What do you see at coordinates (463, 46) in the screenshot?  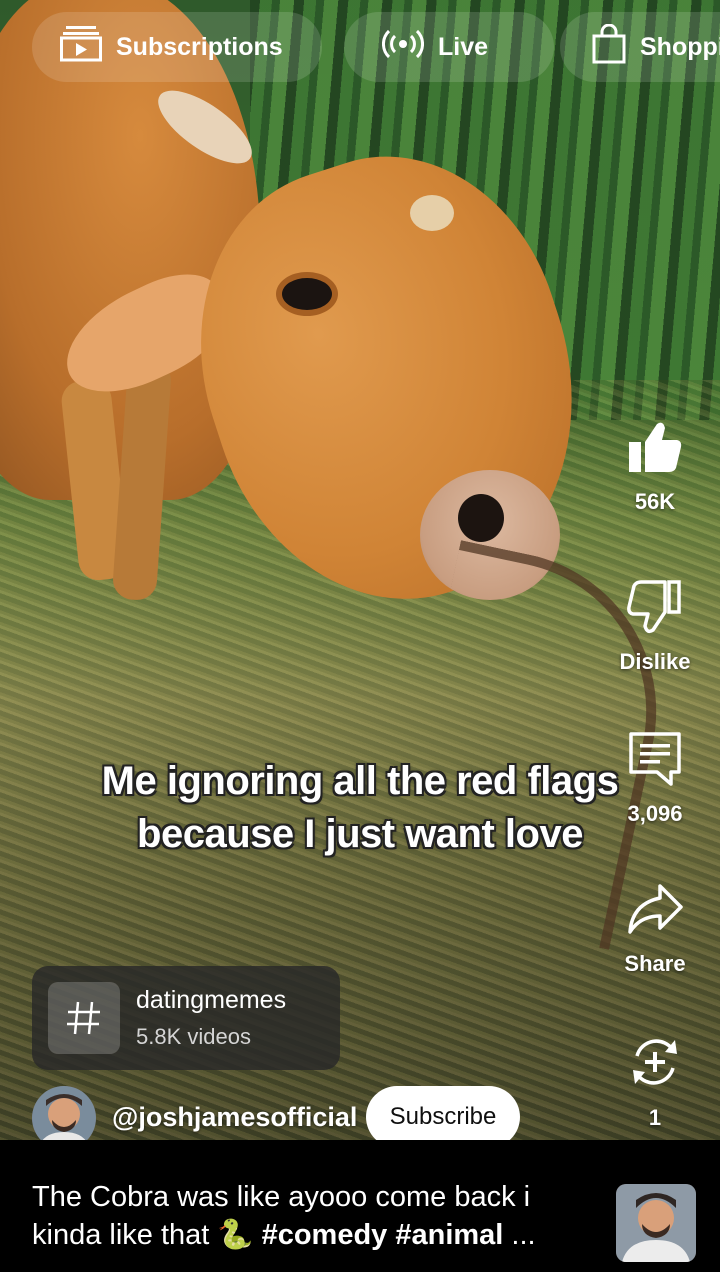 I see `live-label: Live` at bounding box center [463, 46].